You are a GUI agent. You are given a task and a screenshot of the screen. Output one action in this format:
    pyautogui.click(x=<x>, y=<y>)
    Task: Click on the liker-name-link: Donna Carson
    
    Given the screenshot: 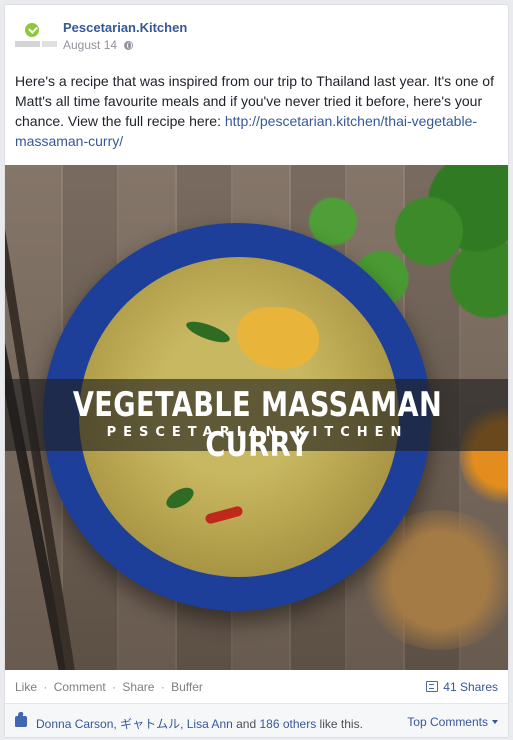 What is the action you would take?
    pyautogui.click(x=74, y=724)
    